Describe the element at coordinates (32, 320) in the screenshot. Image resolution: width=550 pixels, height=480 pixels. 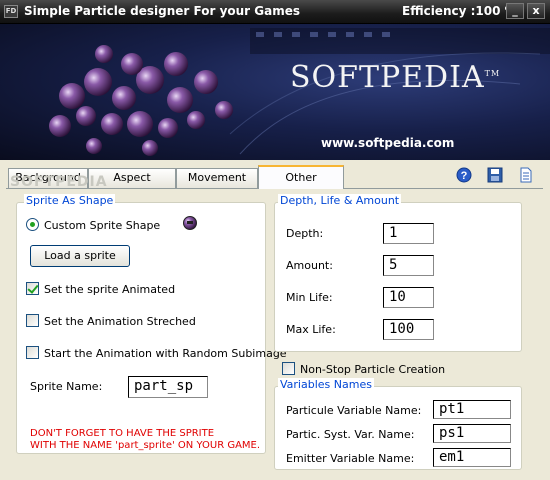
I see `animation-stretched-checkbox` at that location.